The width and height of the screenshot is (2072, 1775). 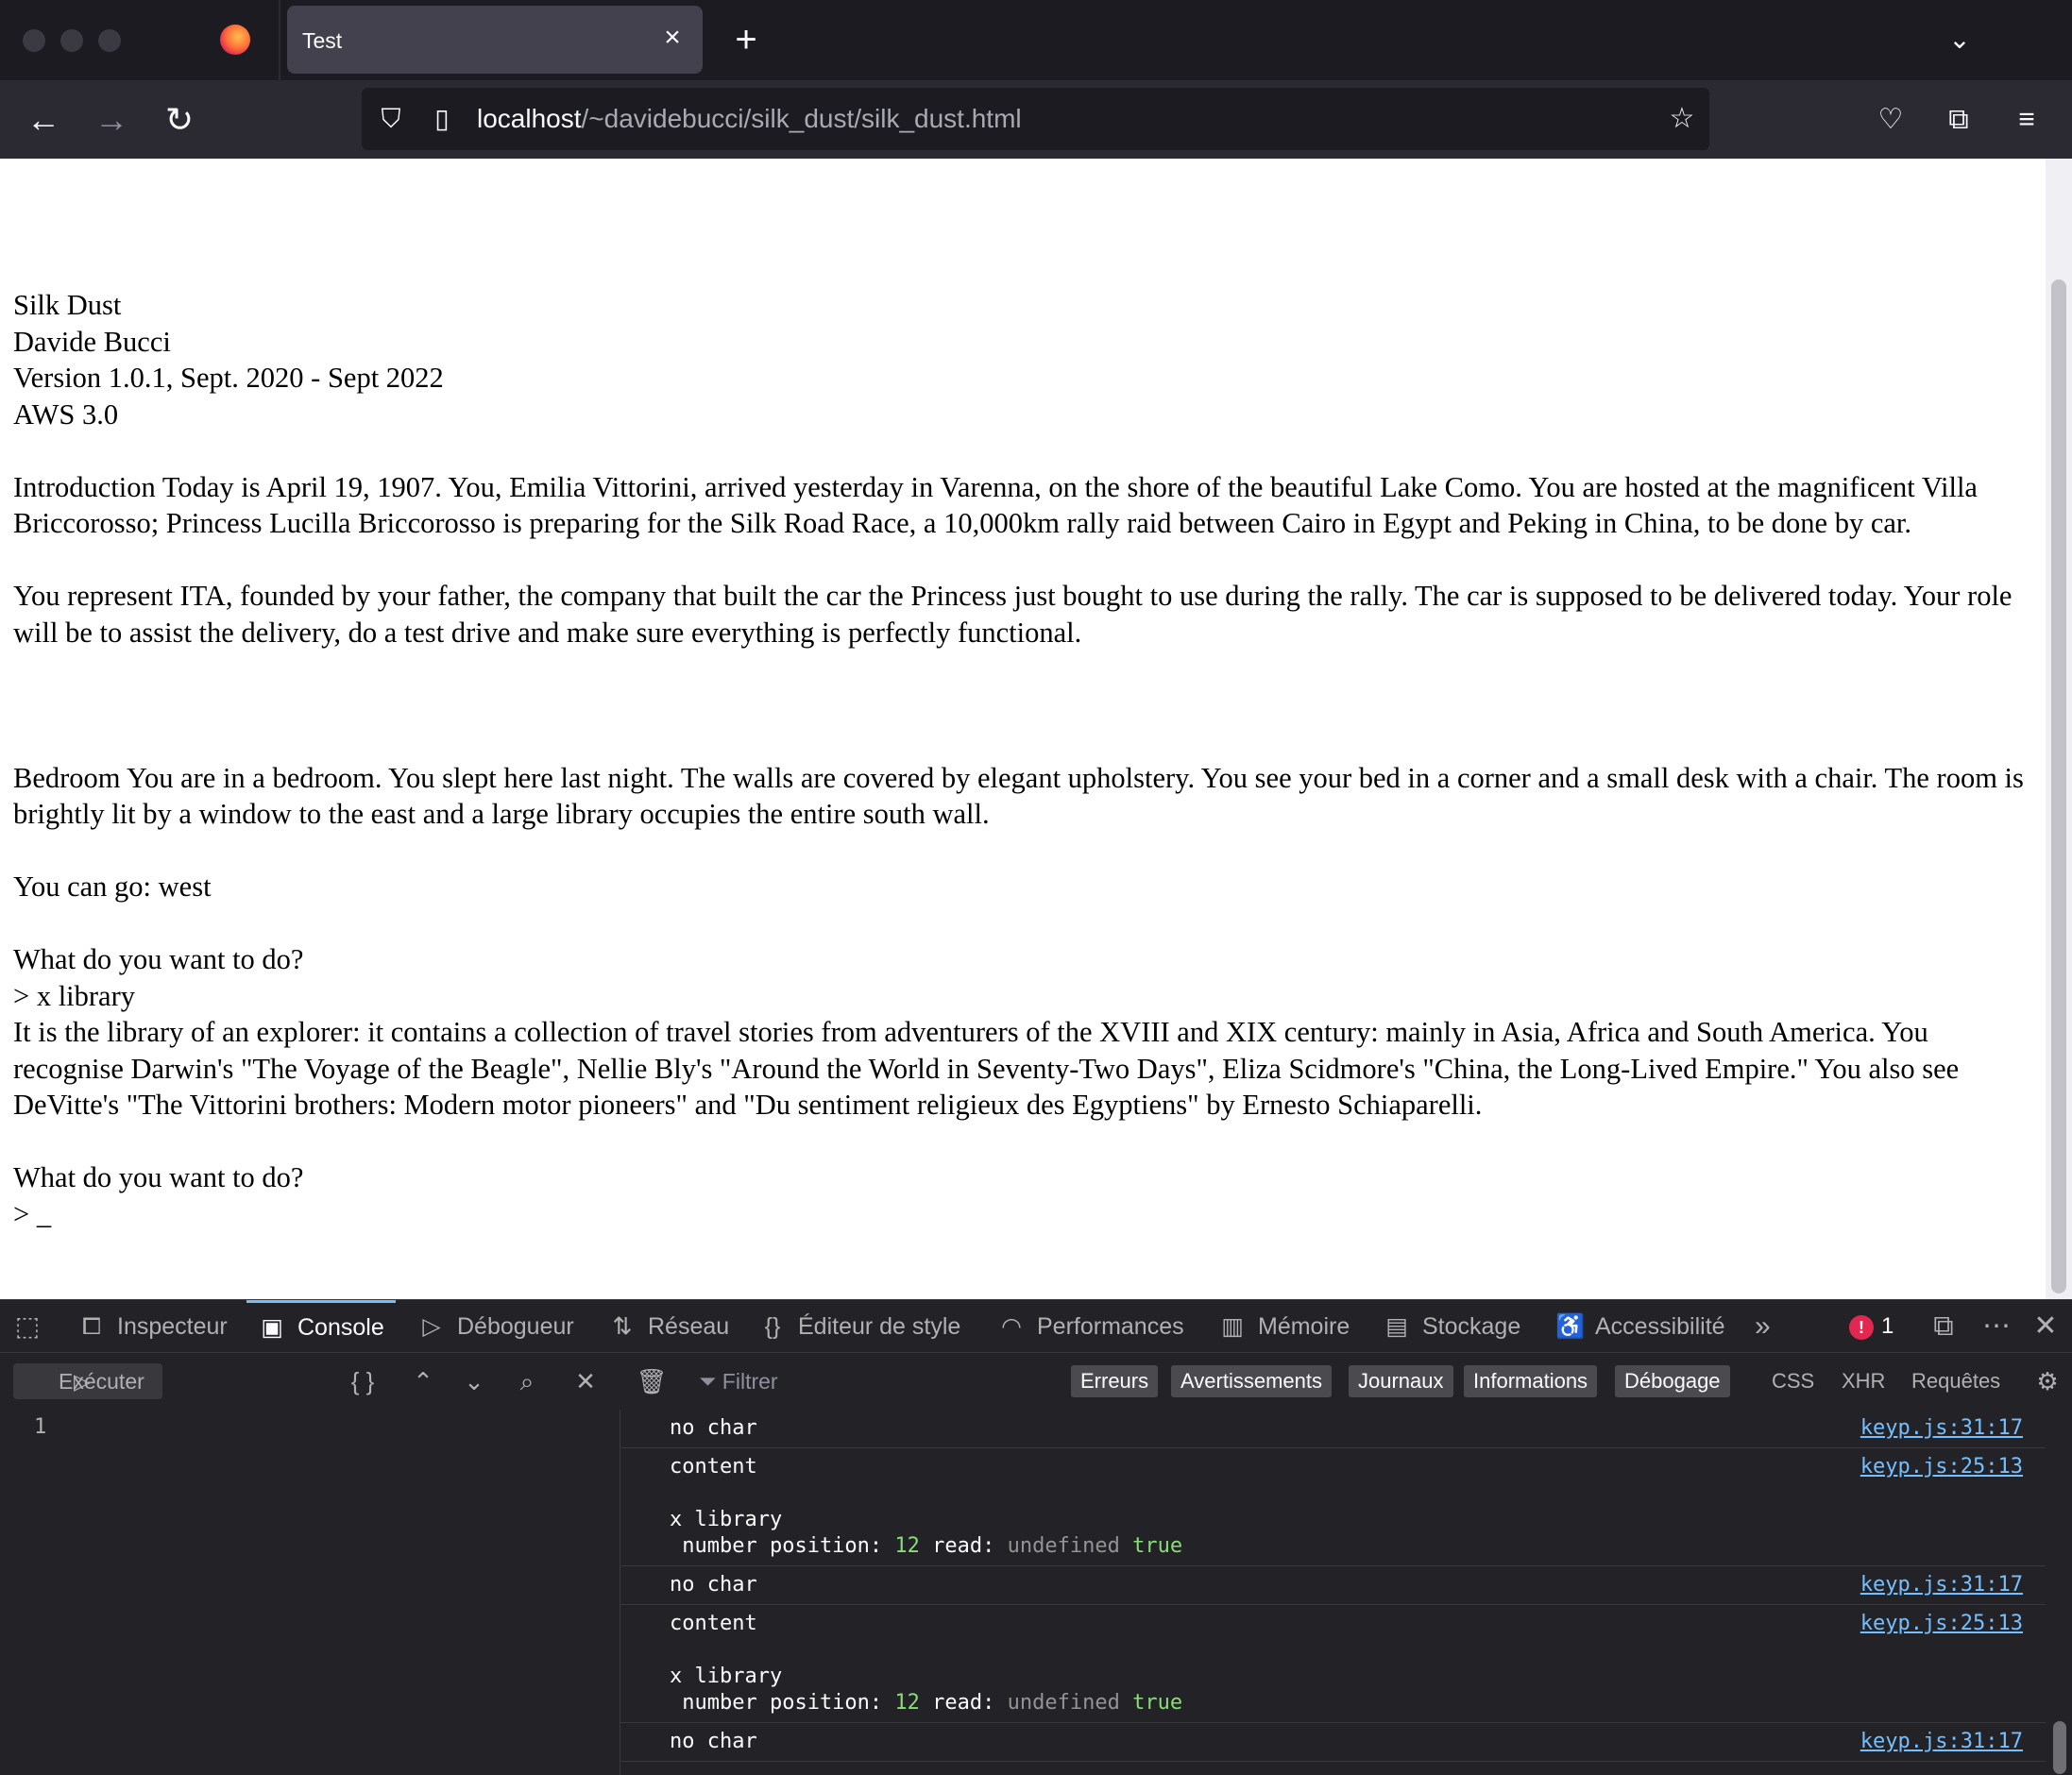 What do you see at coordinates (495, 40) in the screenshot?
I see `tab-test: Test ×` at bounding box center [495, 40].